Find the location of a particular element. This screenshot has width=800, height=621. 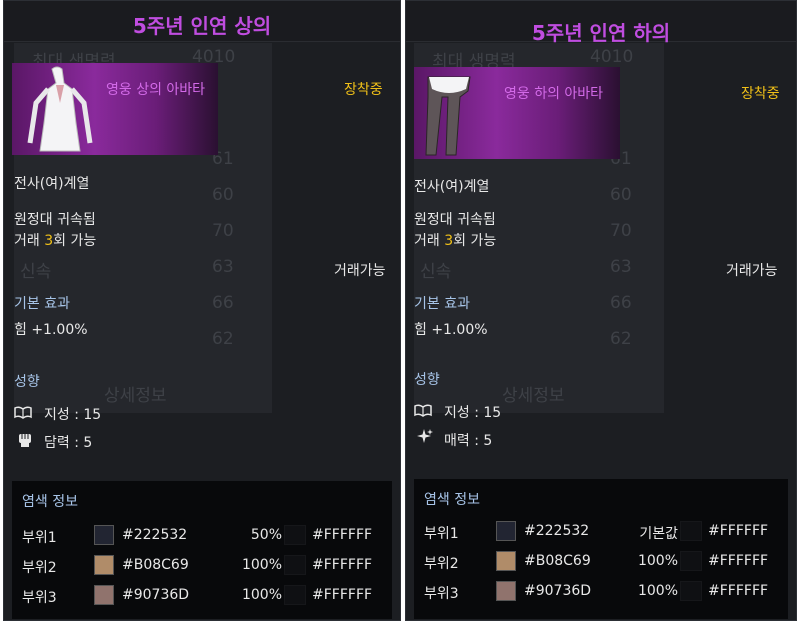

title-bar: 5주년 인연 하의 is located at coordinates (601, 23).